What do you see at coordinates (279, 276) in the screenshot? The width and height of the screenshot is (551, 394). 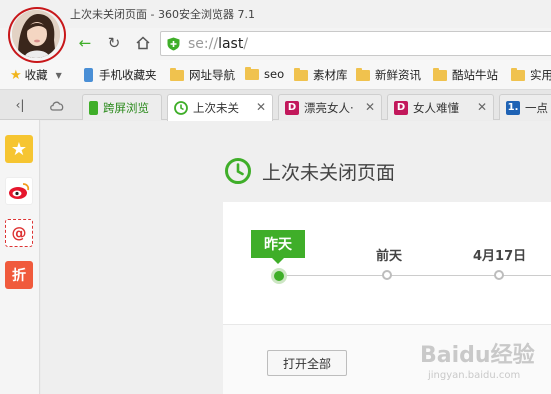 I see `timeline-dot-yesterday` at bounding box center [279, 276].